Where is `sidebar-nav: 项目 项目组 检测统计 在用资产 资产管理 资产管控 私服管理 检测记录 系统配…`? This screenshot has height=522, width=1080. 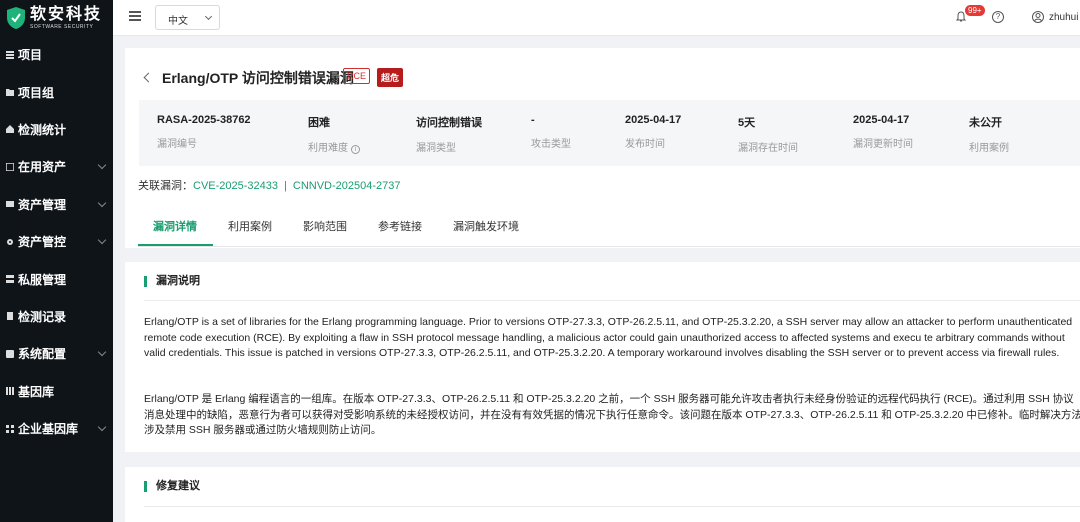 sidebar-nav: 项目 项目组 检测统计 在用资产 资产管理 资产管控 私服管理 检测记录 系统配… is located at coordinates (56, 241).